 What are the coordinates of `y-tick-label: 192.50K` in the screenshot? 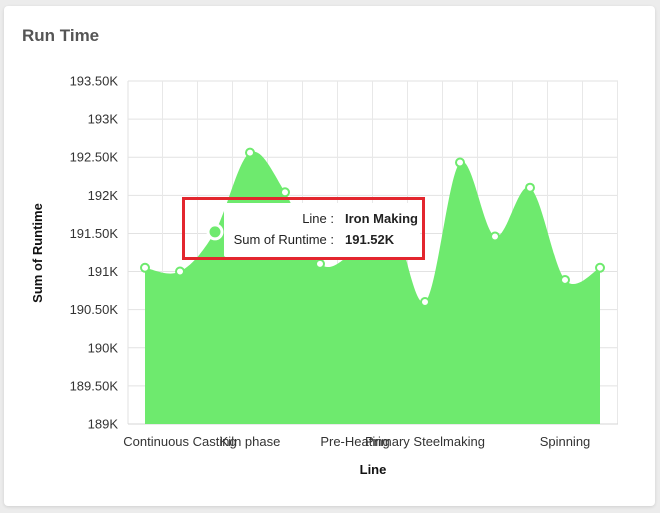 It's located at (94, 157).